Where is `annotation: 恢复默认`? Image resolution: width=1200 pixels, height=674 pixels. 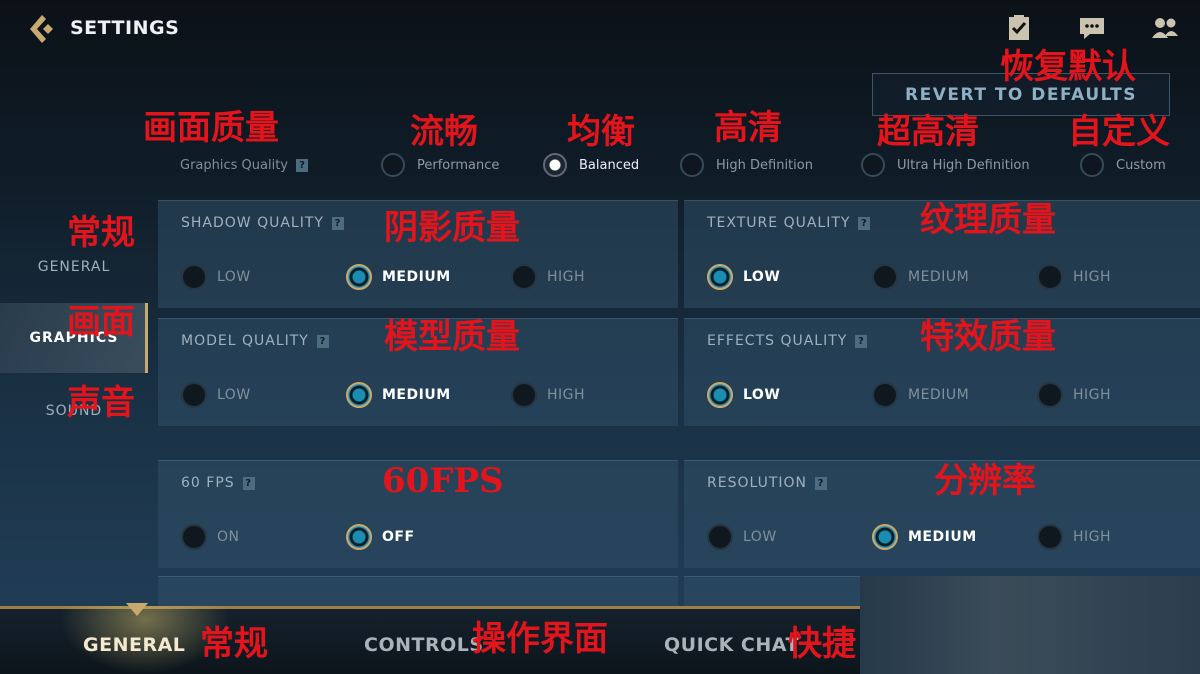 annotation: 恢复默认 is located at coordinates (1068, 67).